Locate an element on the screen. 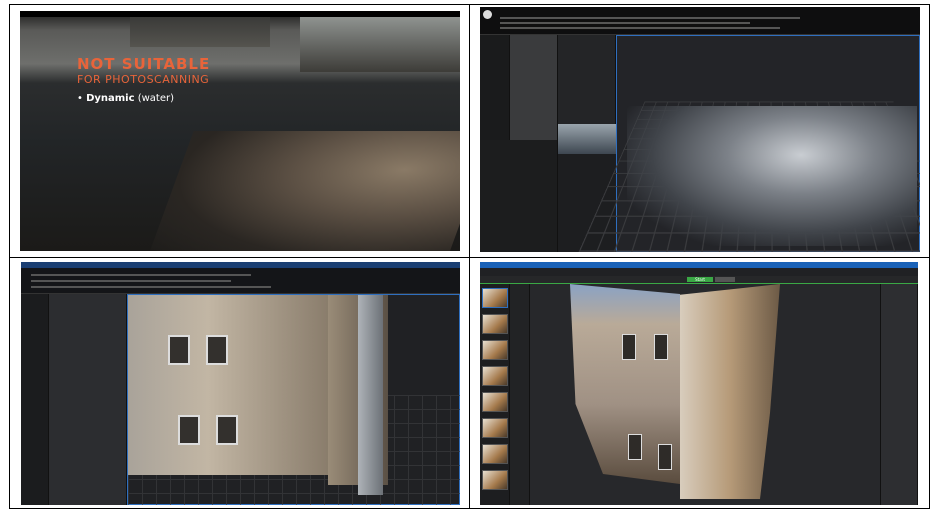 The height and width of the screenshot is (516, 939). wall-mesh is located at coordinates (370, 395).